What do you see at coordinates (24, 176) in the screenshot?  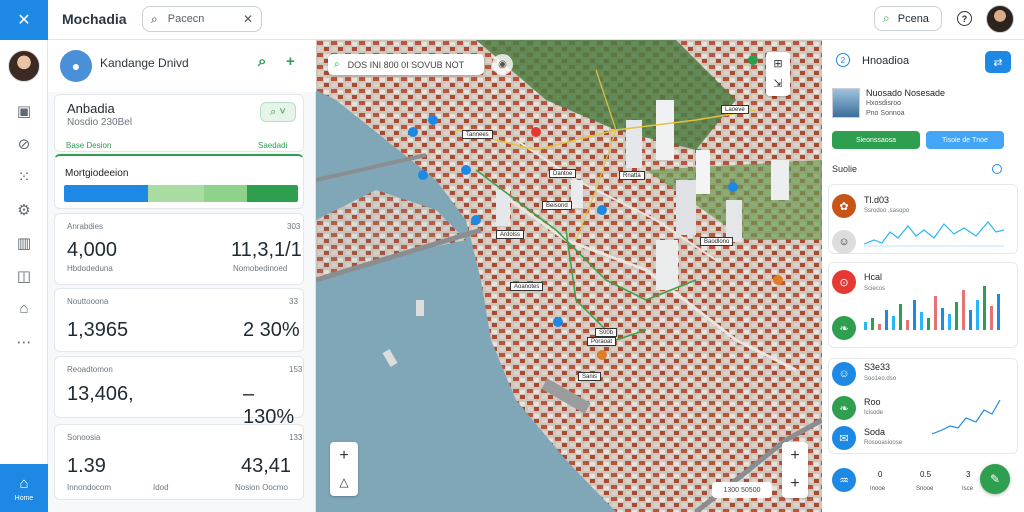 I see `grid-icon: ⁙` at bounding box center [24, 176].